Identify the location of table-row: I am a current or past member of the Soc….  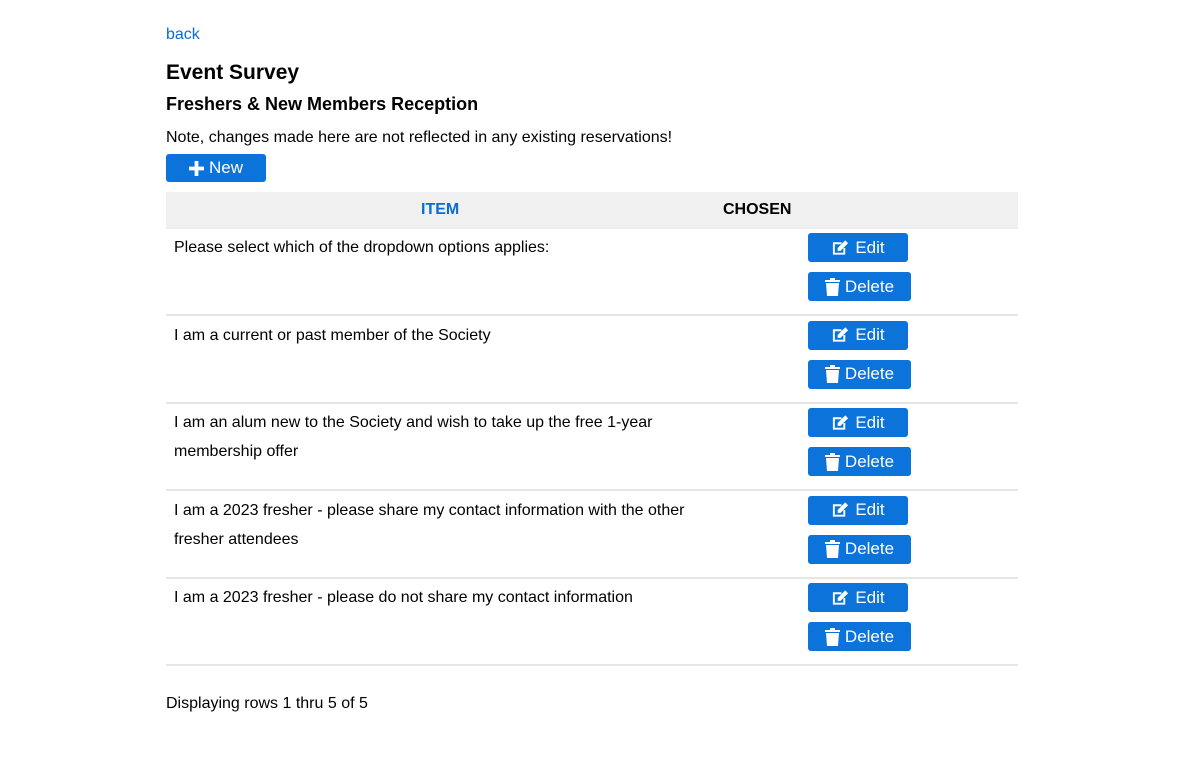
(592, 360).